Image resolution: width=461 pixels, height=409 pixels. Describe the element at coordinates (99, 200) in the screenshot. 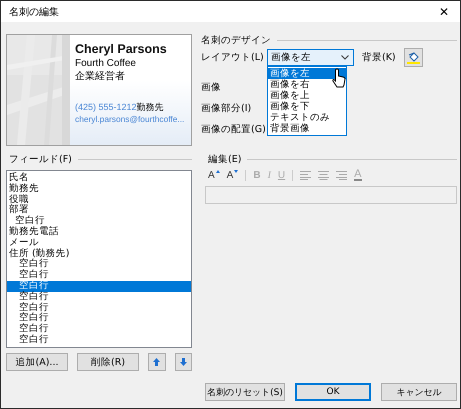

I see `field-item: 役職` at that location.